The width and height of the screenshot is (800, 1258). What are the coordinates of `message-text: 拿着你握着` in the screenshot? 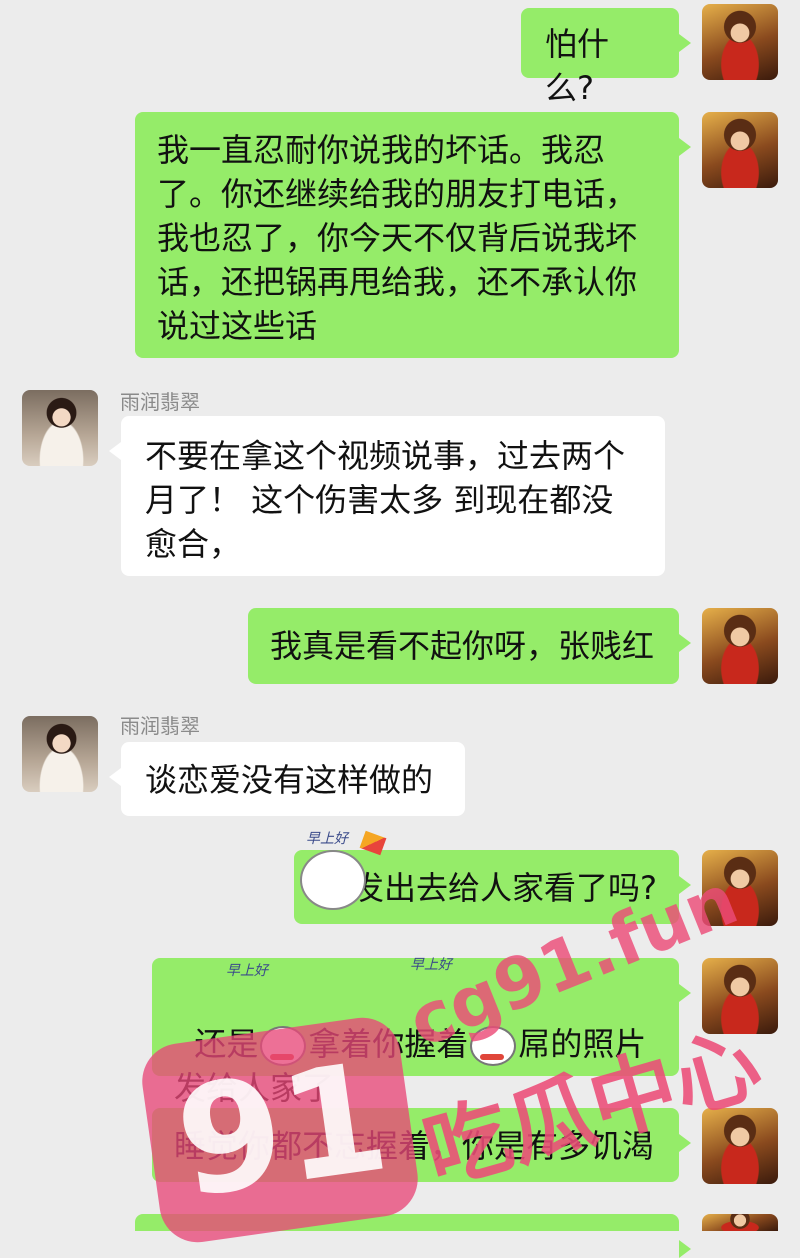 It's located at (388, 1044).